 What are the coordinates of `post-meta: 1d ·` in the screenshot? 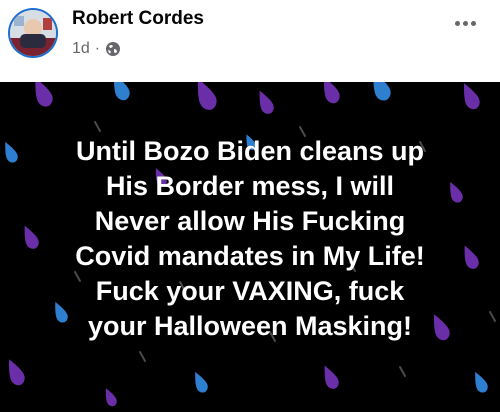 It's located at (96, 49).